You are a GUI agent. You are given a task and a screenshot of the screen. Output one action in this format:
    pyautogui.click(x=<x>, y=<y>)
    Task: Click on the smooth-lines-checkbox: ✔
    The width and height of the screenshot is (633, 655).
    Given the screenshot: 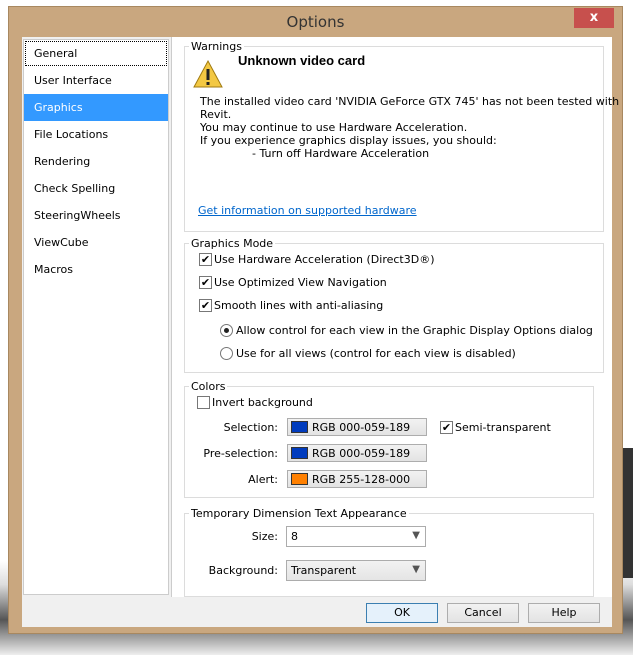 What is the action you would take?
    pyautogui.click(x=205, y=305)
    